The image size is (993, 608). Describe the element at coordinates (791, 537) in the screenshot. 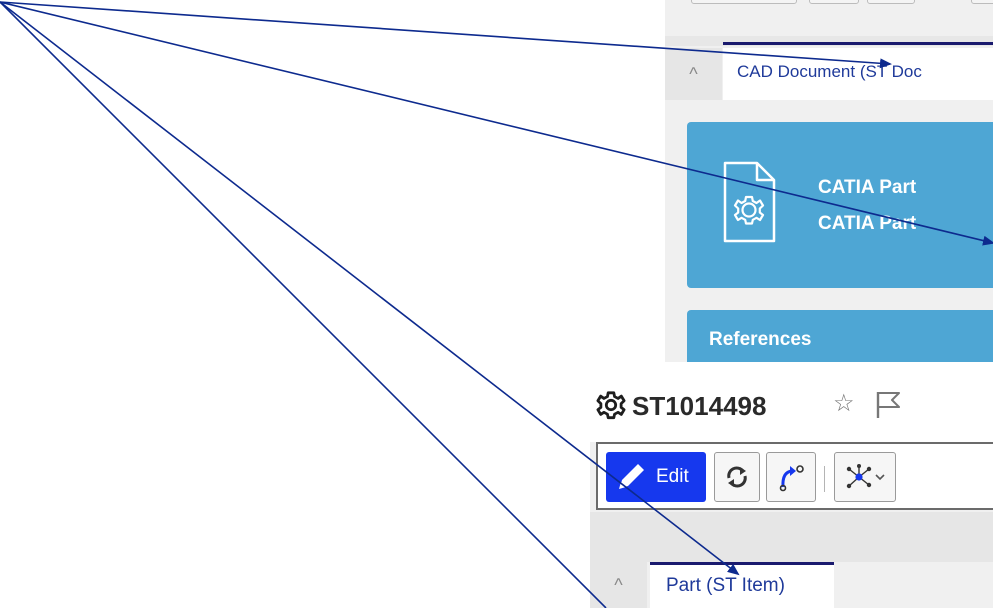

I see `tab-strip` at that location.